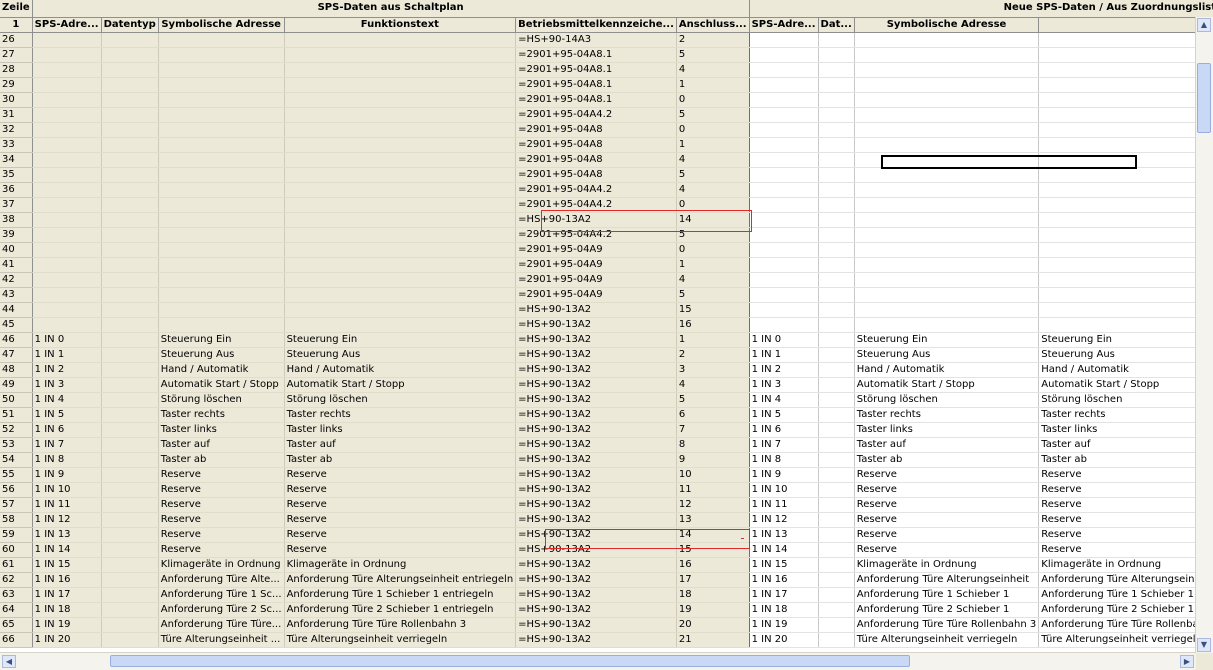 This screenshot has height=670, width=1213. Describe the element at coordinates (784, 550) in the screenshot. I see `new-sps-adresse-cell: 1 IN 14` at that location.